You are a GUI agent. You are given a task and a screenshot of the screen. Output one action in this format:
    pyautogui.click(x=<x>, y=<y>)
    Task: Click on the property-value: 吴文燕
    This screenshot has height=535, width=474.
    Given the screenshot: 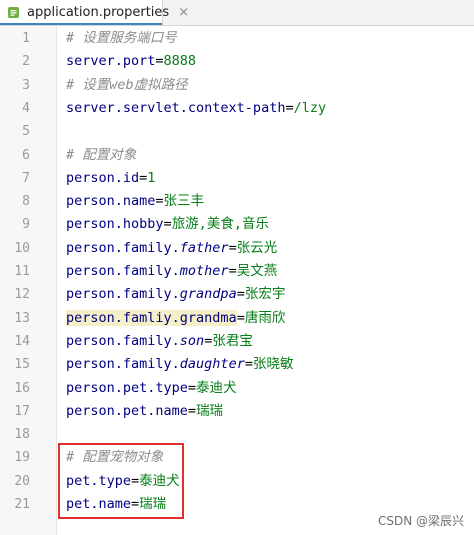 What is the action you would take?
    pyautogui.click(x=257, y=271)
    